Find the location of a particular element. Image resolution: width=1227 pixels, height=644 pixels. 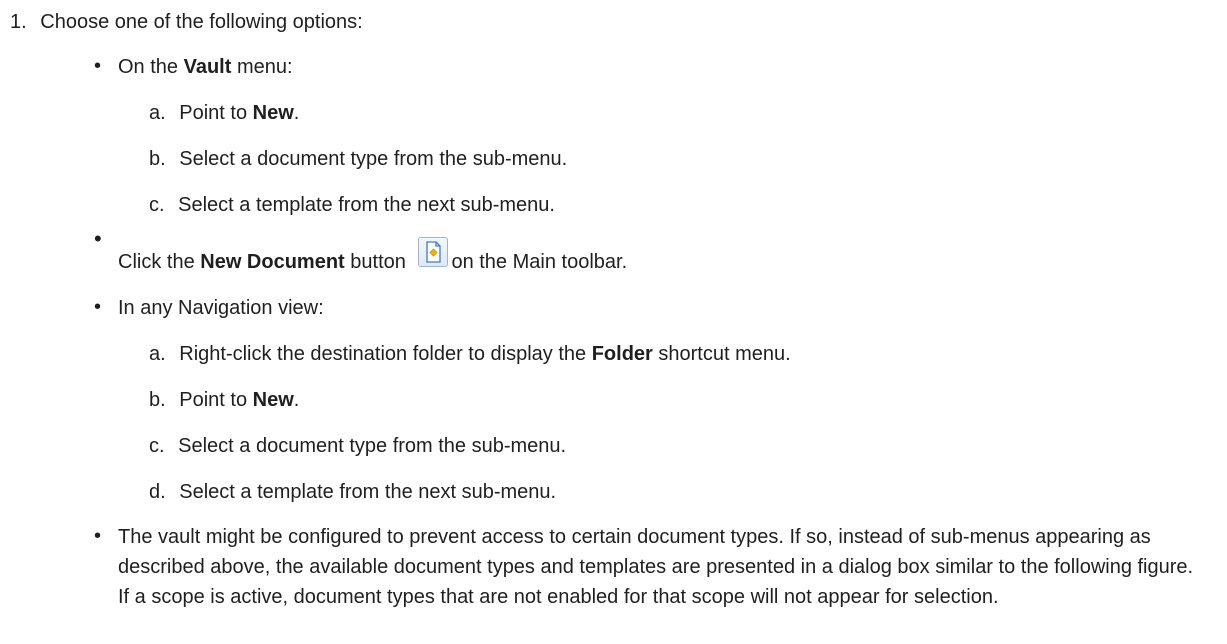

vault-step-a: a. Point to New. is located at coordinates (224, 113).